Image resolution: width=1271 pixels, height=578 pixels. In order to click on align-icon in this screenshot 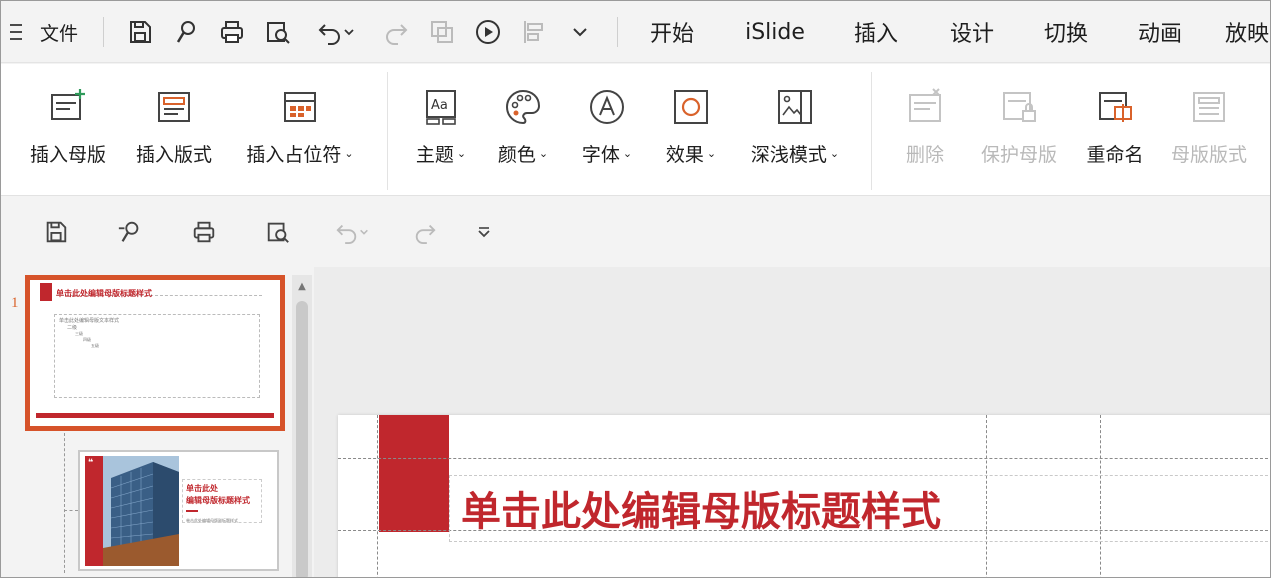, I will do `click(534, 32)`.